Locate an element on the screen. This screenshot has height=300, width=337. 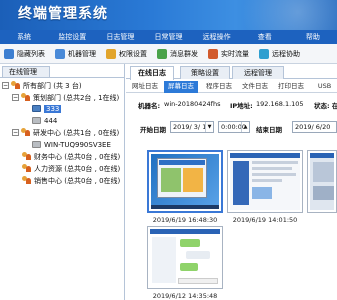
tree-machine-333: 333 is located at coordinates (47, 108).